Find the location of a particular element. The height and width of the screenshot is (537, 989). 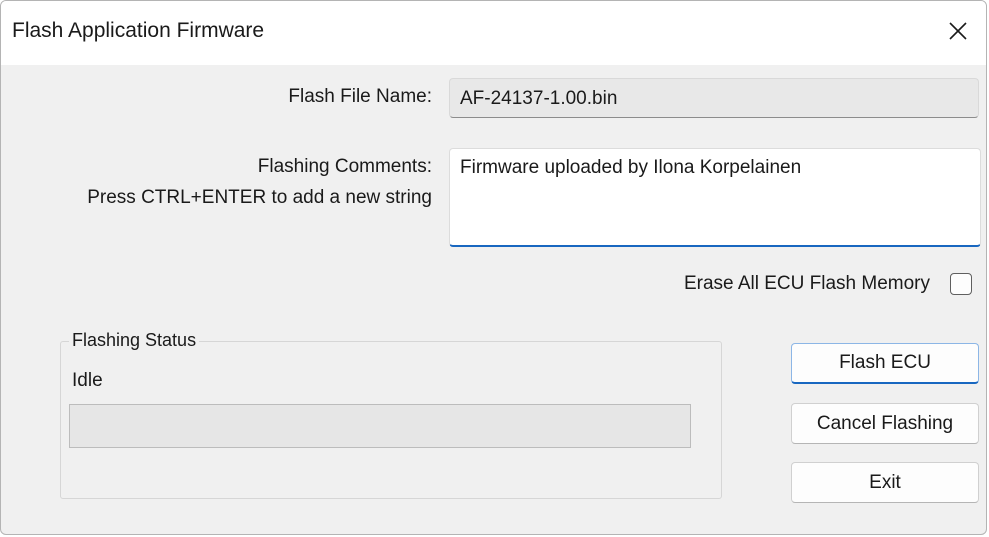

flashing-comments-hint: Press CTRL+ENTER to add a new string is located at coordinates (259, 197).